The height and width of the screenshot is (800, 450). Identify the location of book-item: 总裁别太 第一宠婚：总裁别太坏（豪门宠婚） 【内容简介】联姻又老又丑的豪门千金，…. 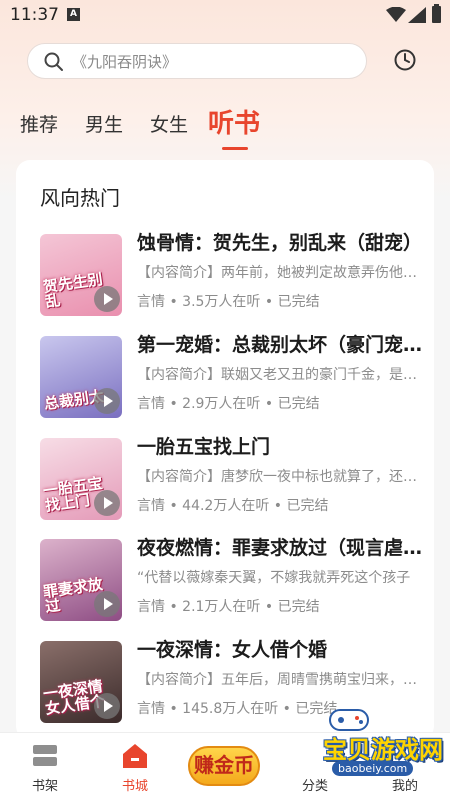
(232, 380).